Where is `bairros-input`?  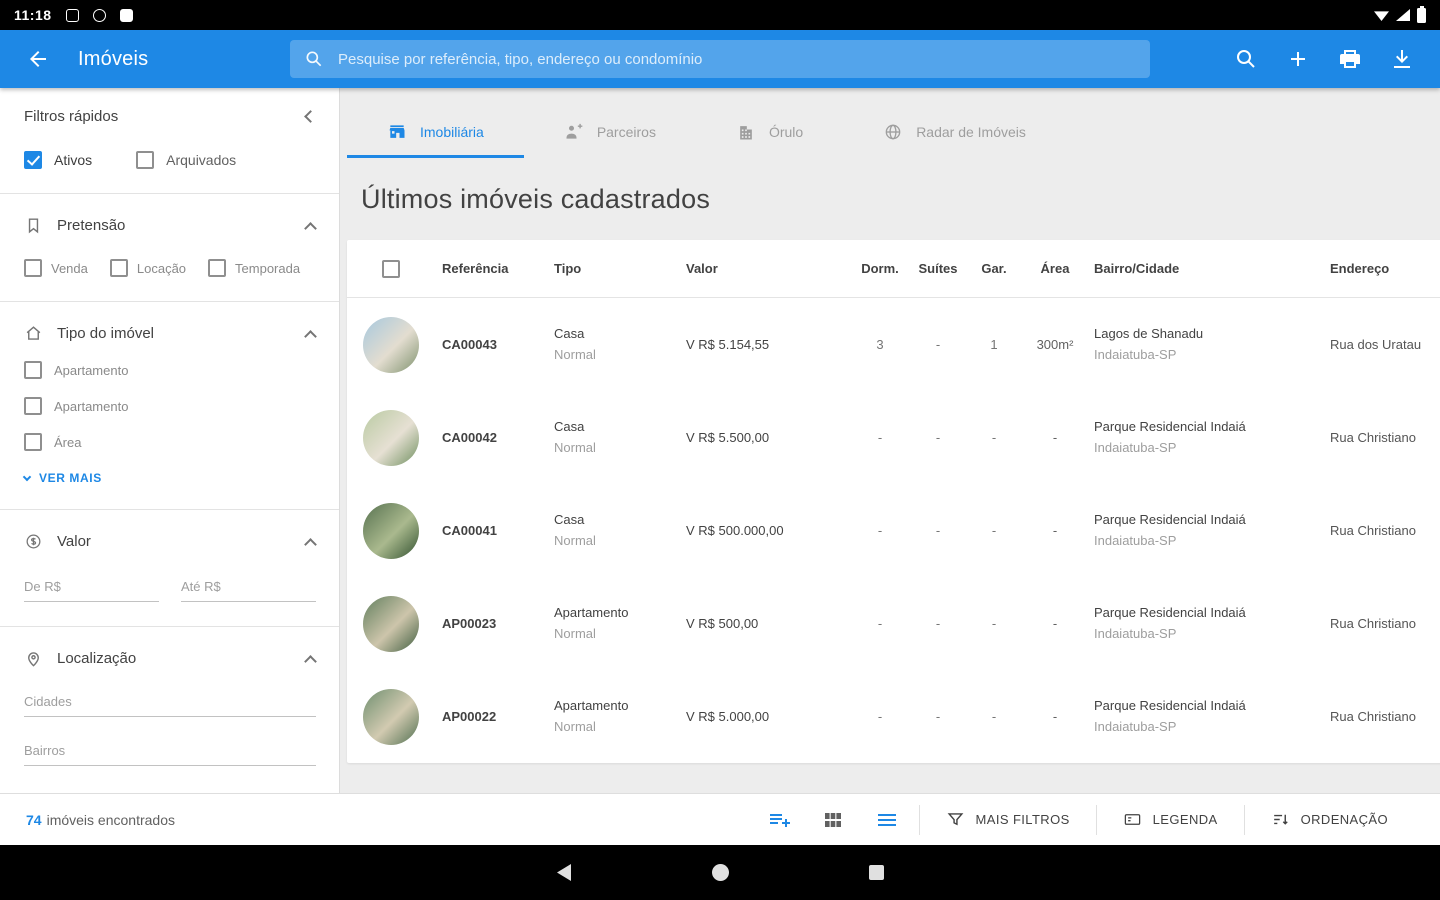
bairros-input is located at coordinates (170, 752).